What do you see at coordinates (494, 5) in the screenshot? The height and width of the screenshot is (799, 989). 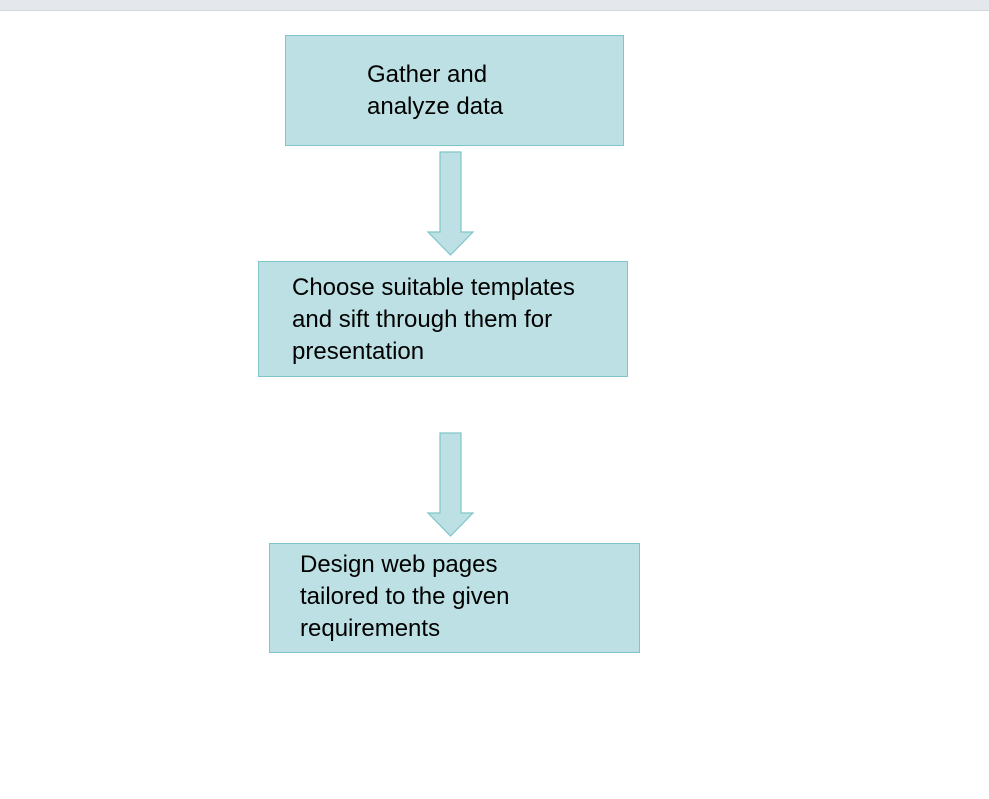 I see `top-bar` at bounding box center [494, 5].